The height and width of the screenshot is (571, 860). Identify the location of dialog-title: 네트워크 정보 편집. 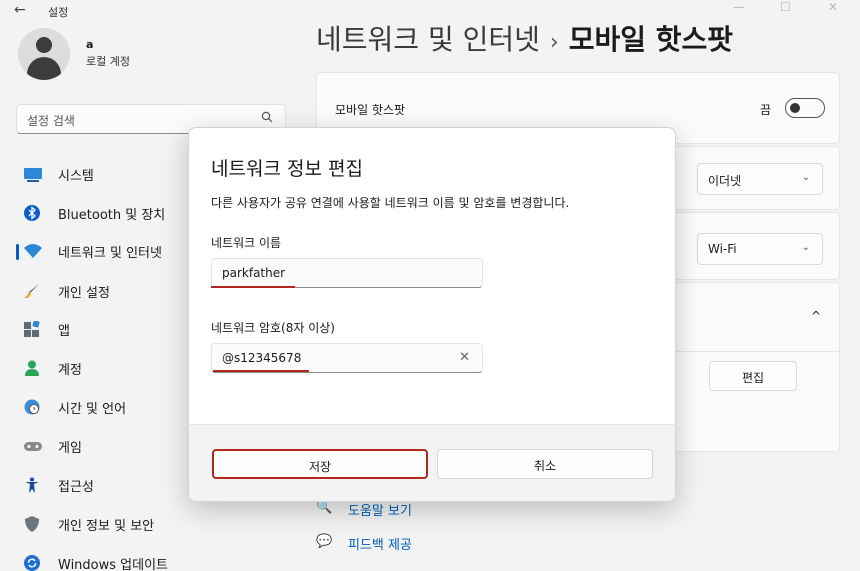
(287, 169).